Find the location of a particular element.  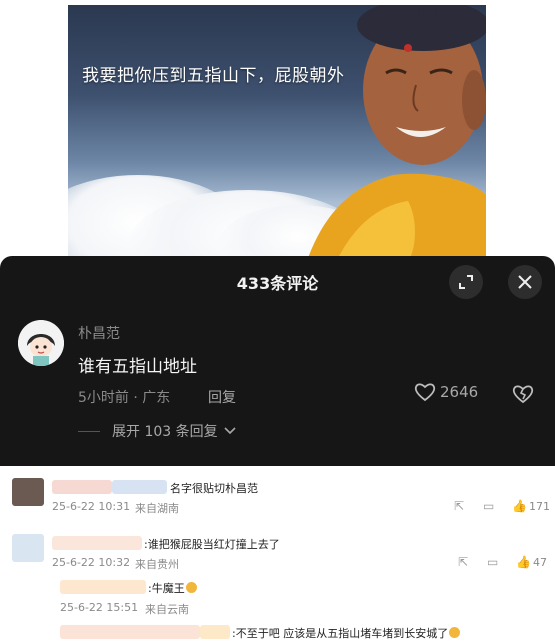

expand-replies-button: 展开 103 条回复 is located at coordinates (157, 431).